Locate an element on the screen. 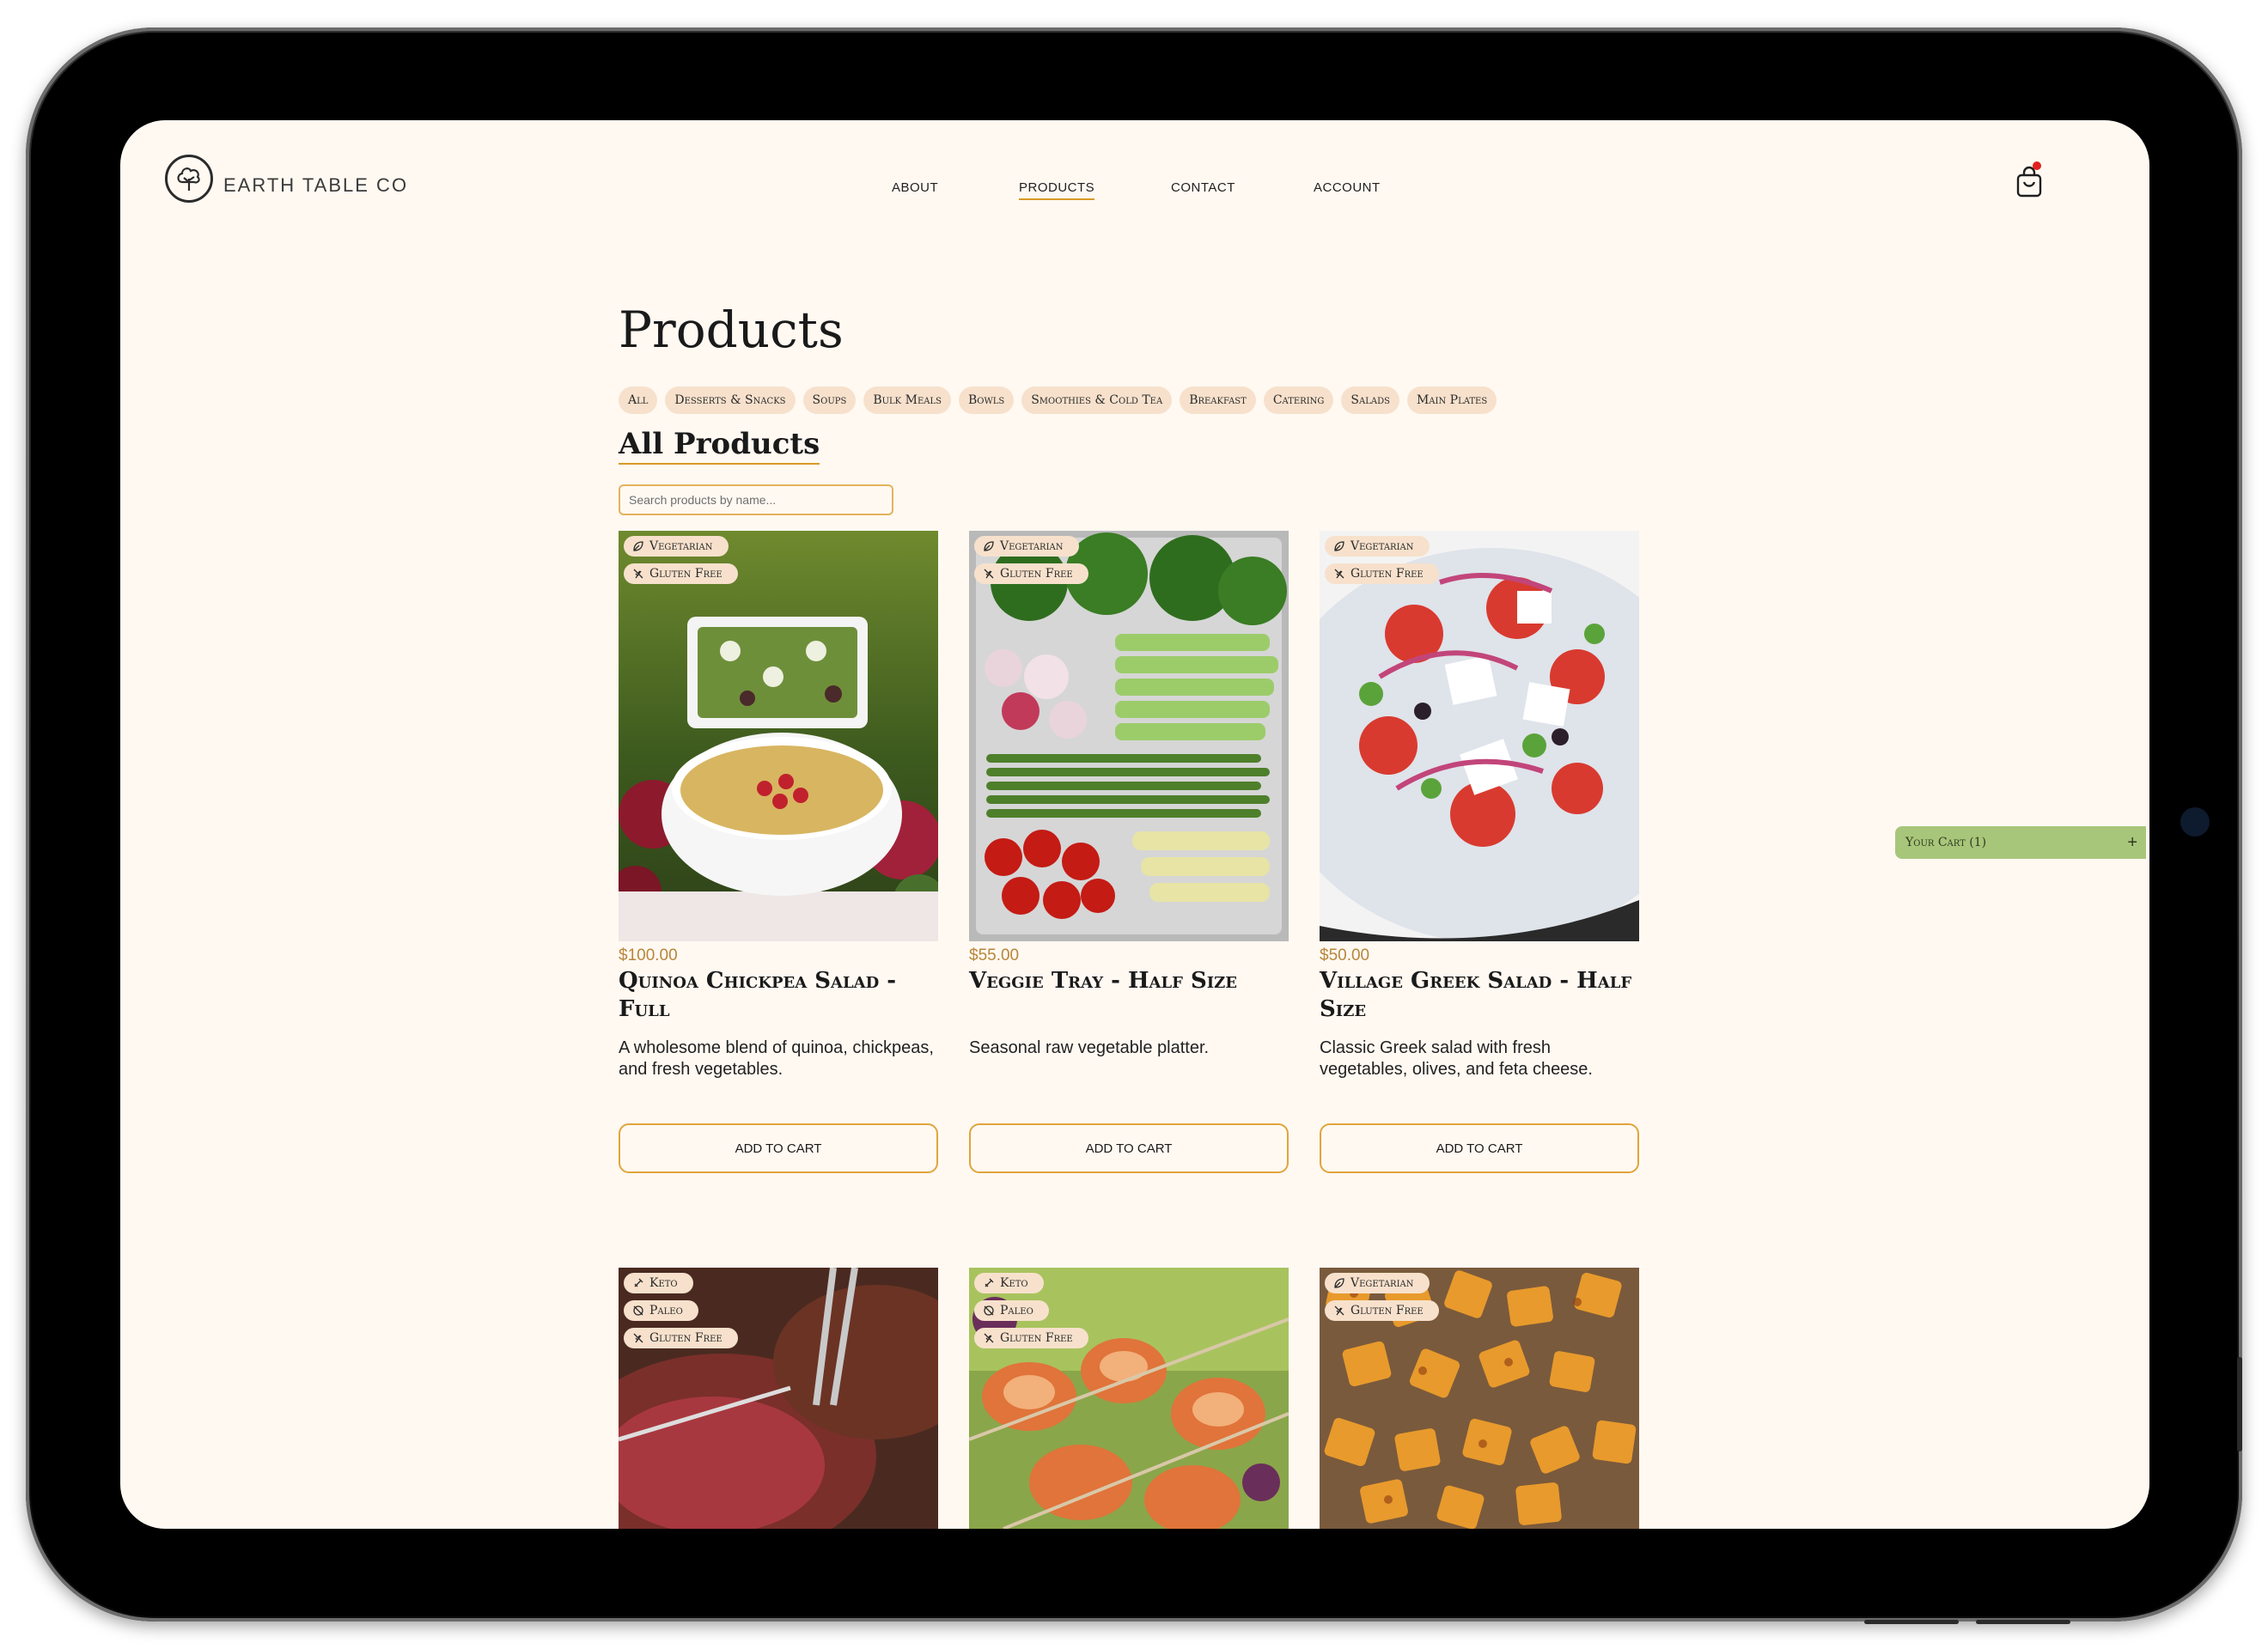  product-image-greek-salad: Vegetarian Gluten Free is located at coordinates (1479, 736).